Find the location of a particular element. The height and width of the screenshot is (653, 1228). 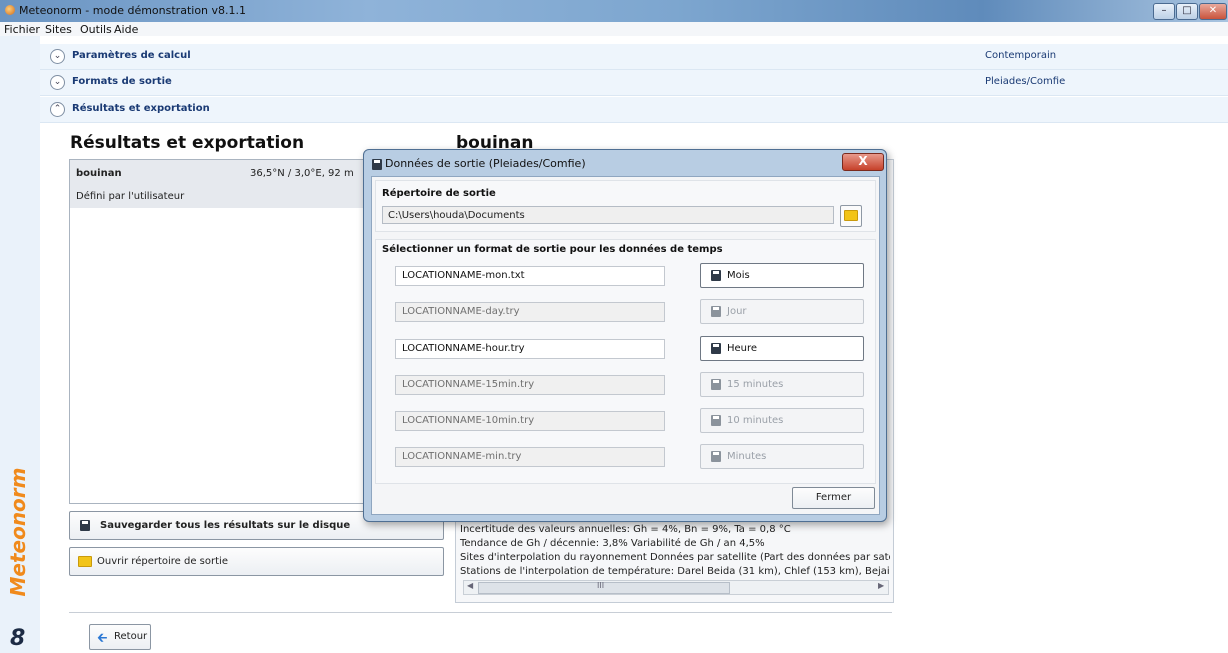

scroll-right-icon: ▶ is located at coordinates (881, 585).